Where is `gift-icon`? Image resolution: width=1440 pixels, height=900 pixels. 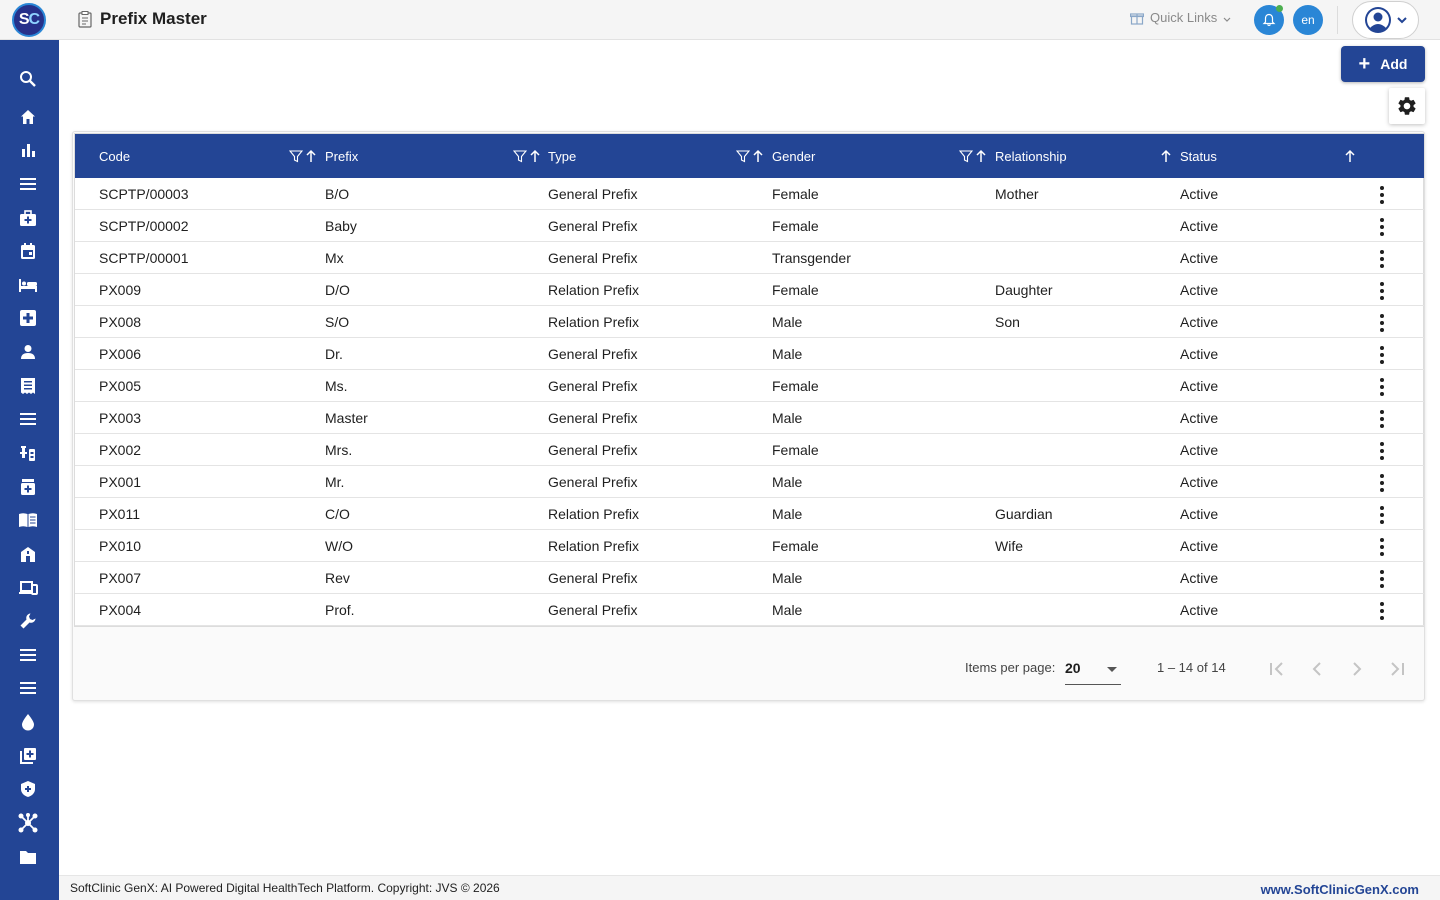
gift-icon is located at coordinates (1137, 18).